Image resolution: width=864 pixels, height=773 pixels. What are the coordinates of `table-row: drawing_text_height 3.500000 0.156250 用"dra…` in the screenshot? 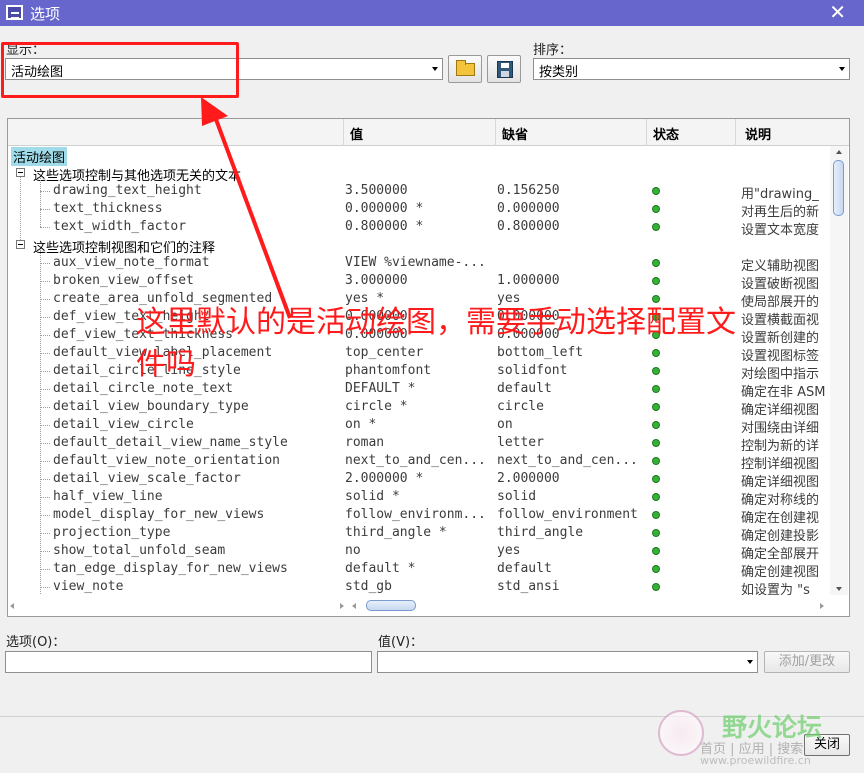 It's located at (419, 192).